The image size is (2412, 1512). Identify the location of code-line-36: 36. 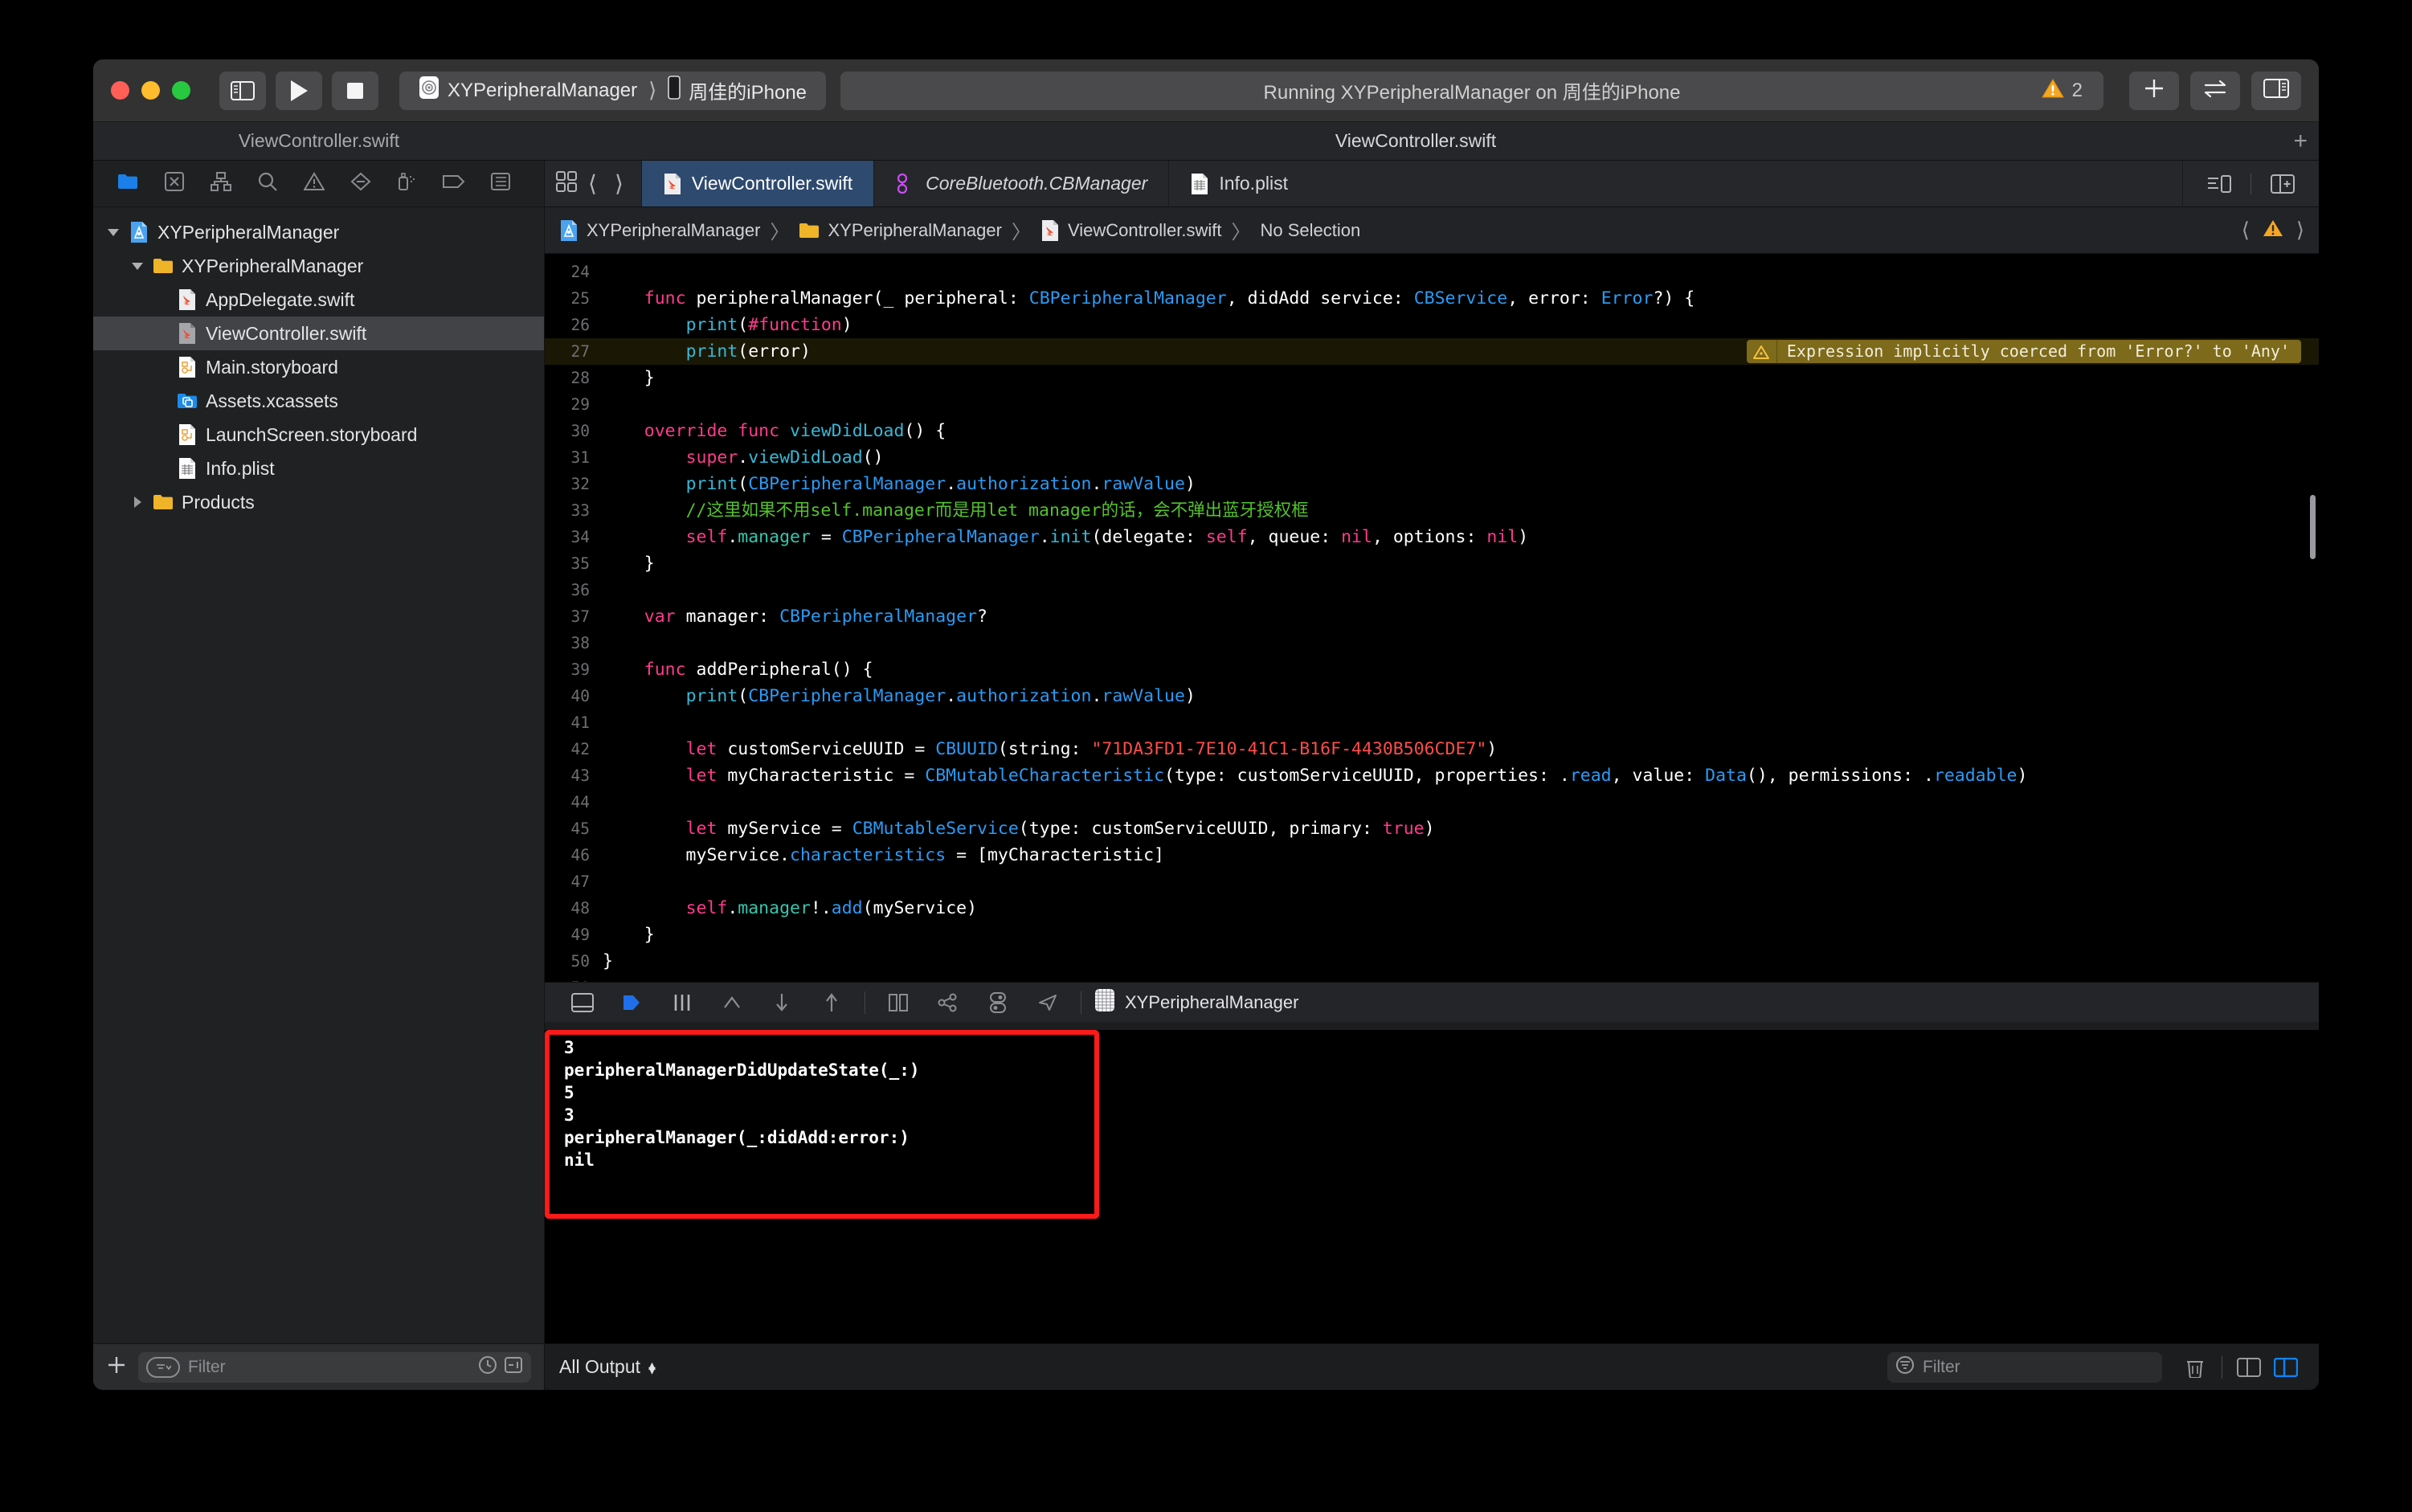
(1432, 590).